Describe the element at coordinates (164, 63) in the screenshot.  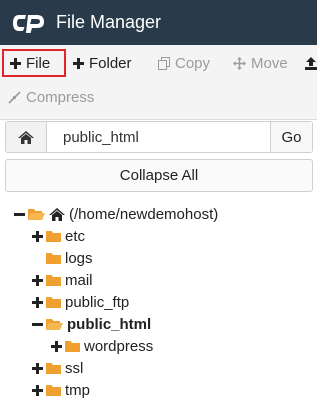
I see `copy-icon` at that location.